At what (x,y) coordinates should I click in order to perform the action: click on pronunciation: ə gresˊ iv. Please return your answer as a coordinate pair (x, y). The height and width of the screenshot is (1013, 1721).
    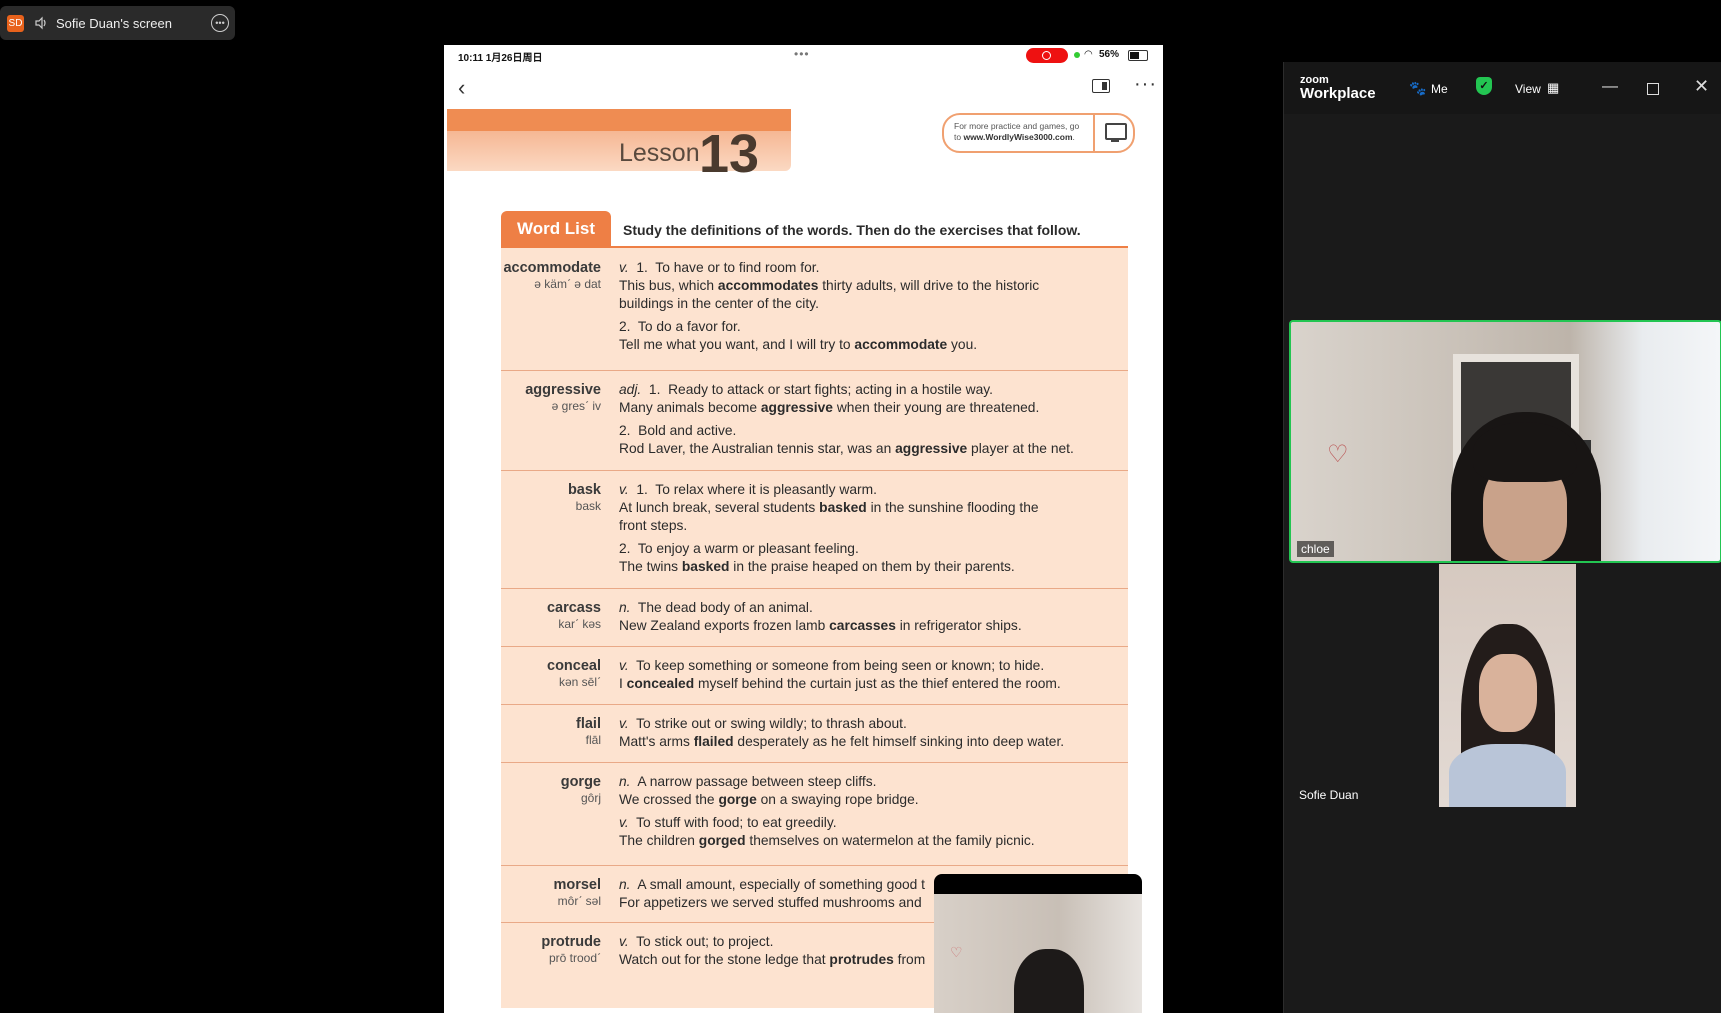
    Looking at the image, I should click on (576, 406).